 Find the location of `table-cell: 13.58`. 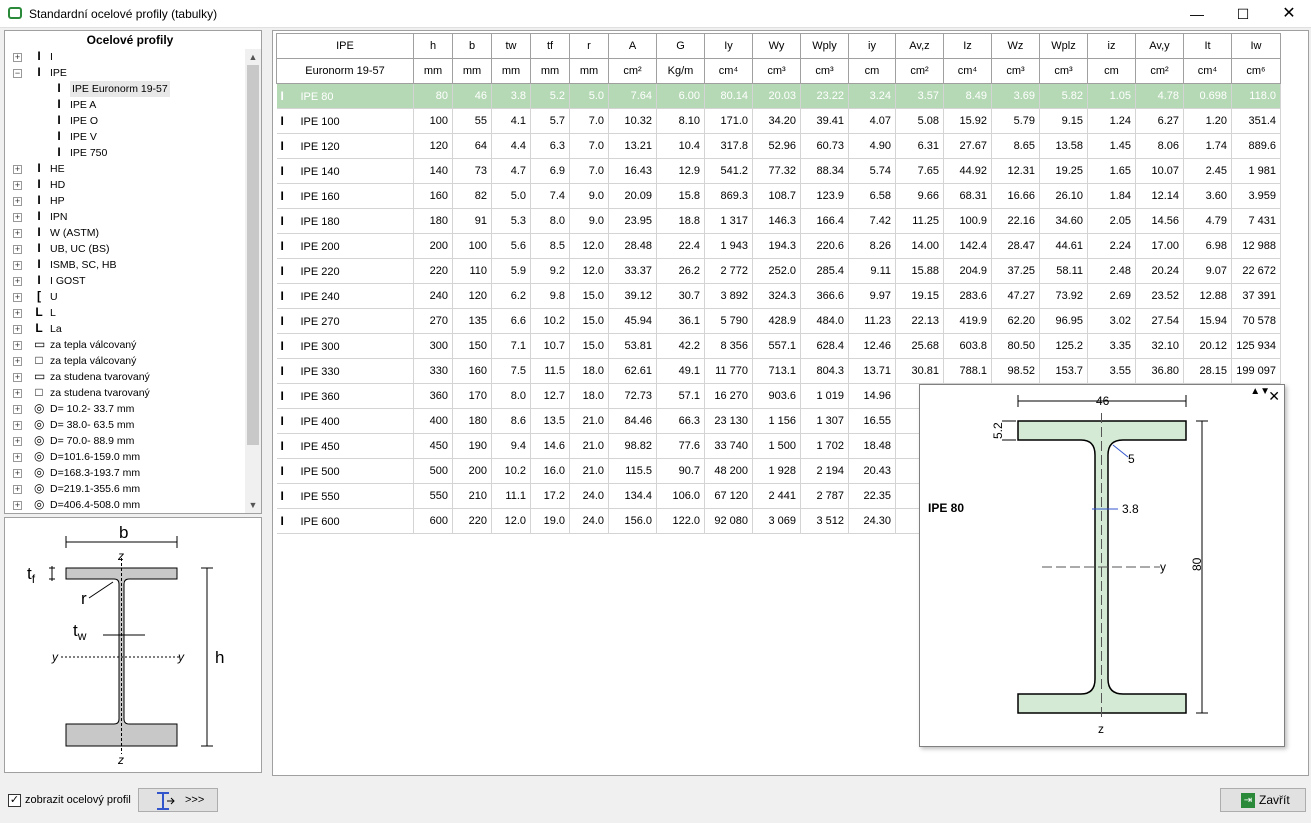

table-cell: 13.58 is located at coordinates (1063, 146).